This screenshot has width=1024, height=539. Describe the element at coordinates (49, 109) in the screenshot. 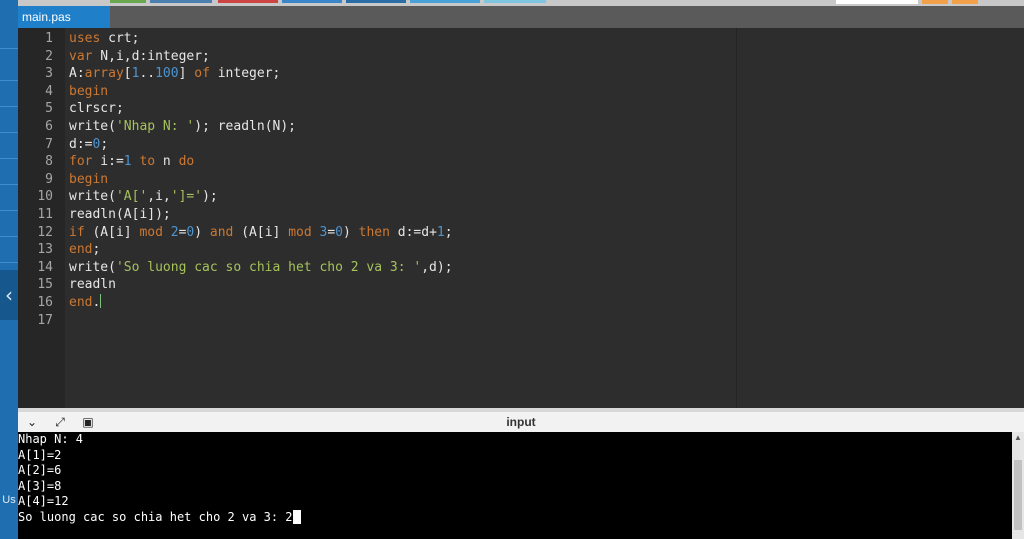

I see `line-number: 5` at that location.